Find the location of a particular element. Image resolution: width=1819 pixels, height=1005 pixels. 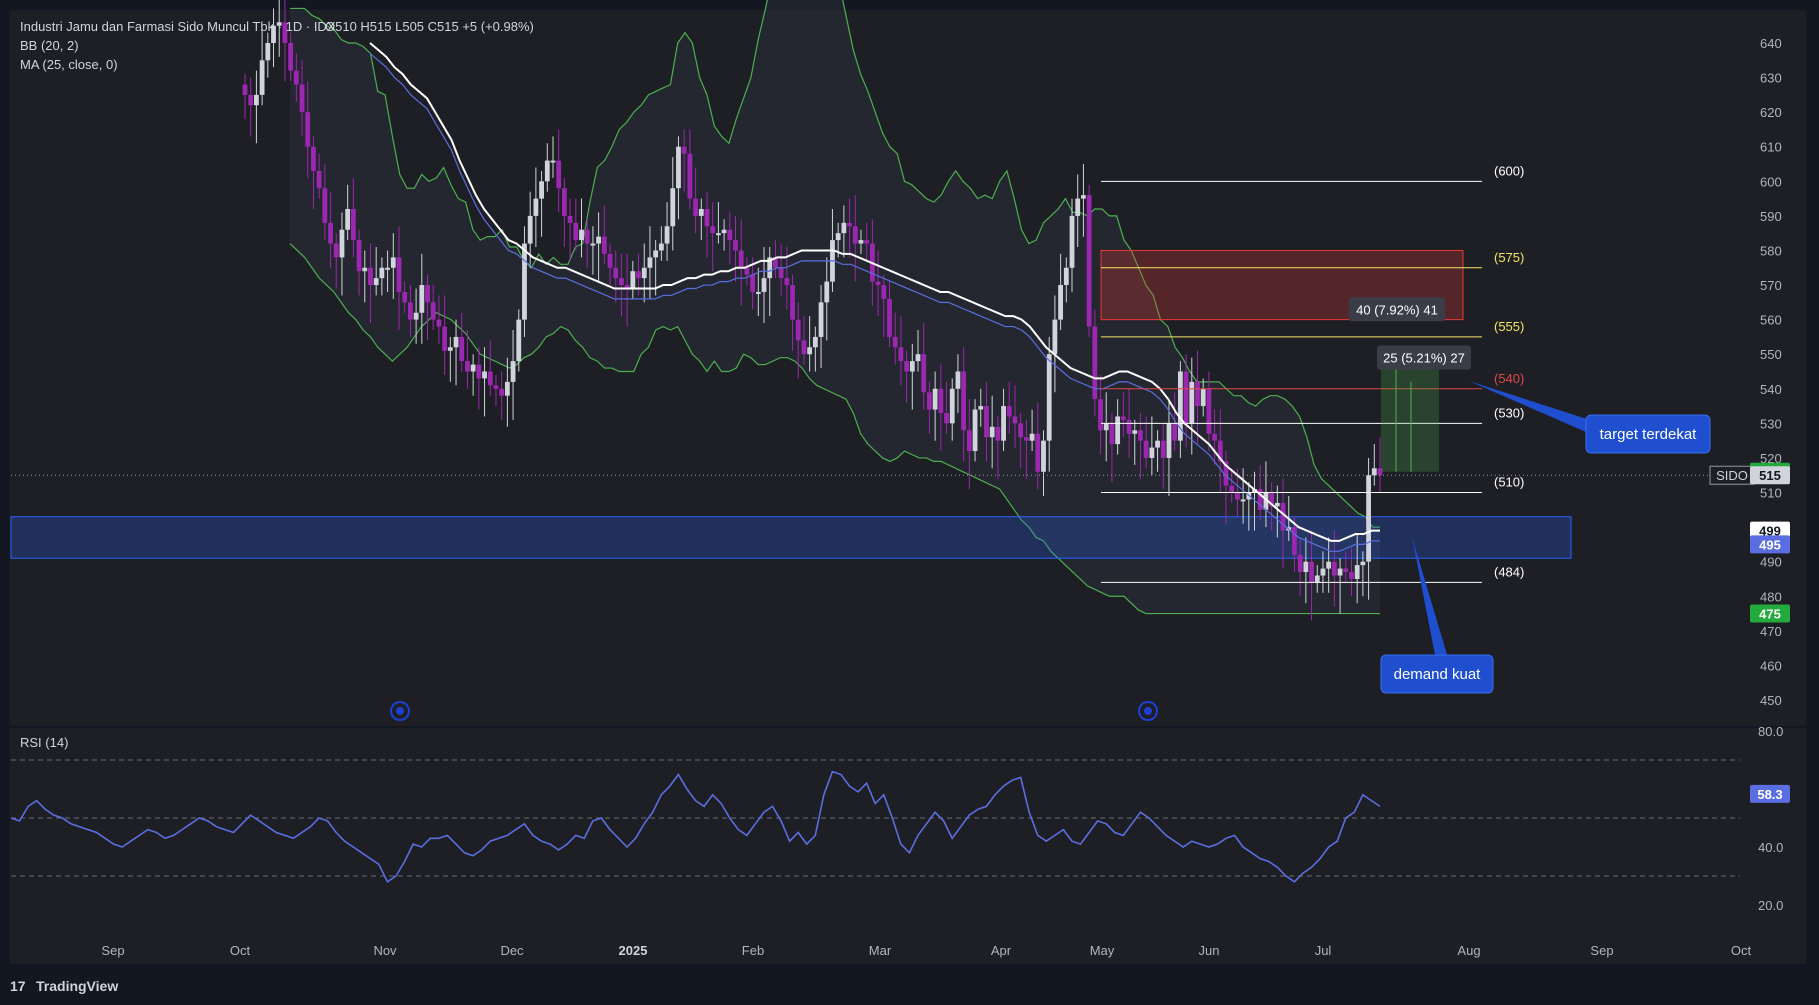

level-label-575: (575) is located at coordinates (1509, 257).